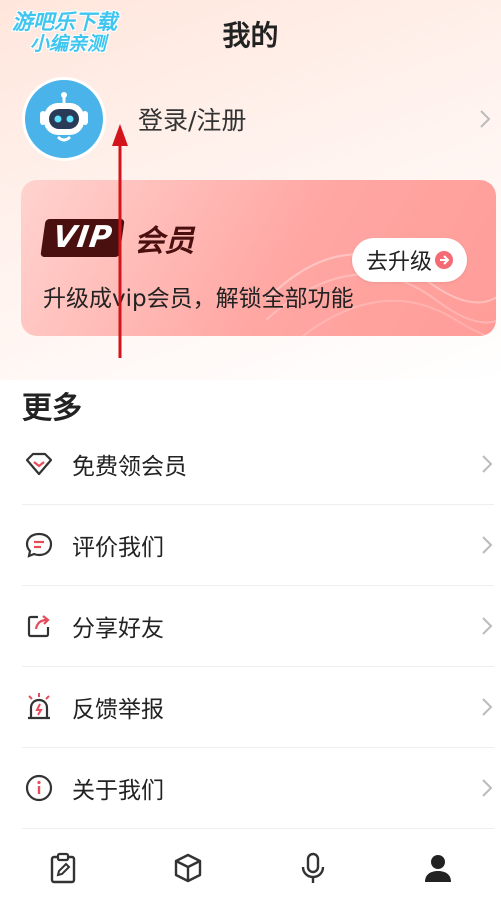  I want to click on menu-item-share: 分享好友, so click(258, 626).